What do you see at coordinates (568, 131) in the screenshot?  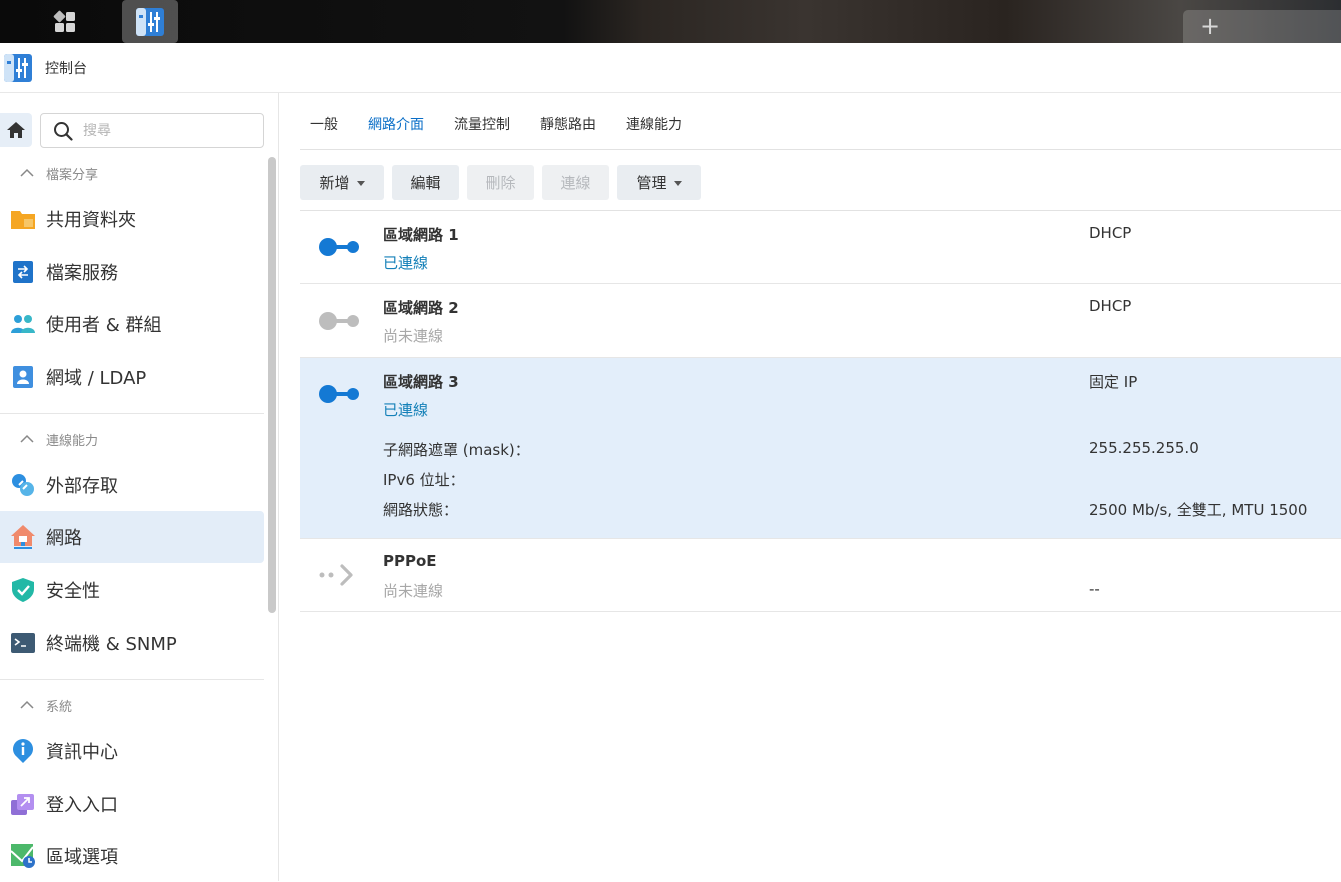 I see `tab-static-route: 靜態路由` at bounding box center [568, 131].